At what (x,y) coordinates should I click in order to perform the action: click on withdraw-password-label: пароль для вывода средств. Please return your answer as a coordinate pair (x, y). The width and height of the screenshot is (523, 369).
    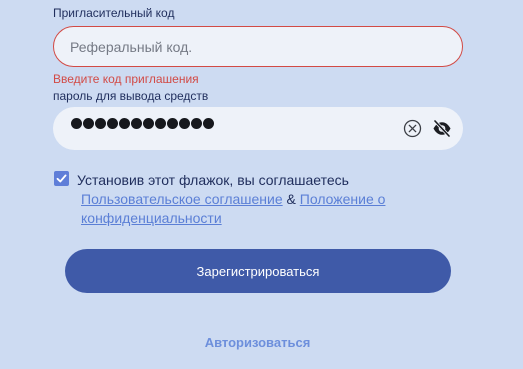
    Looking at the image, I should click on (131, 96).